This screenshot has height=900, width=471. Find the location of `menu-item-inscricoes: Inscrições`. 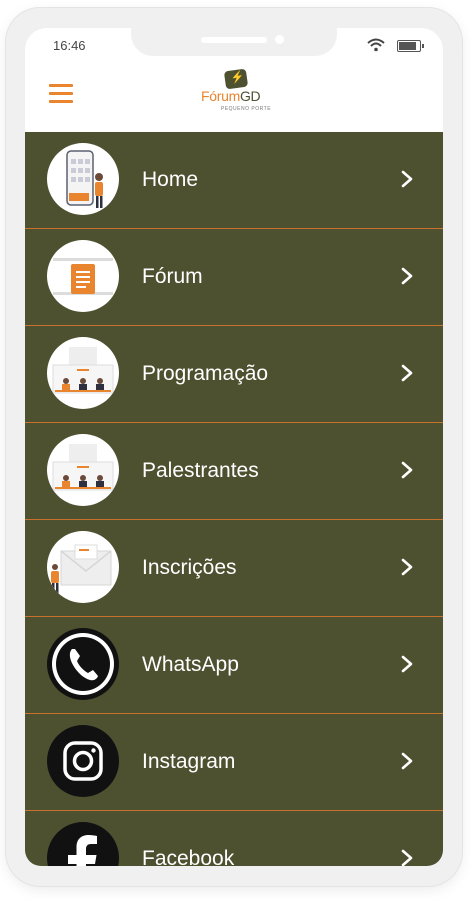

menu-item-inscricoes: Inscrições is located at coordinates (234, 568).